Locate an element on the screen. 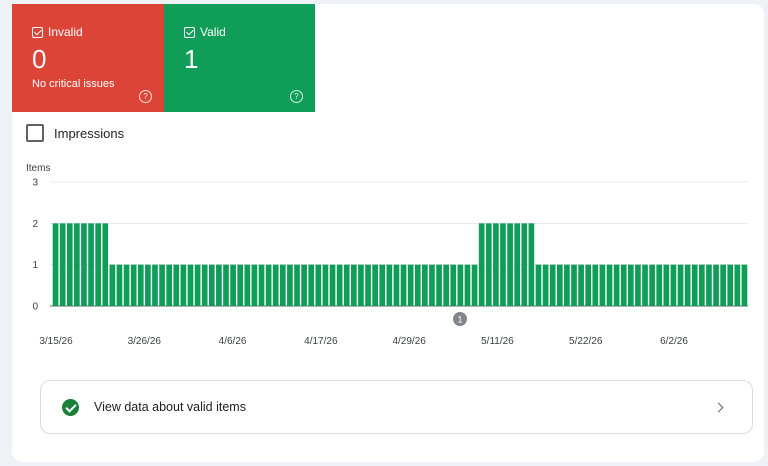 This screenshot has height=466, width=768. invalid-header: Invalid is located at coordinates (57, 32).